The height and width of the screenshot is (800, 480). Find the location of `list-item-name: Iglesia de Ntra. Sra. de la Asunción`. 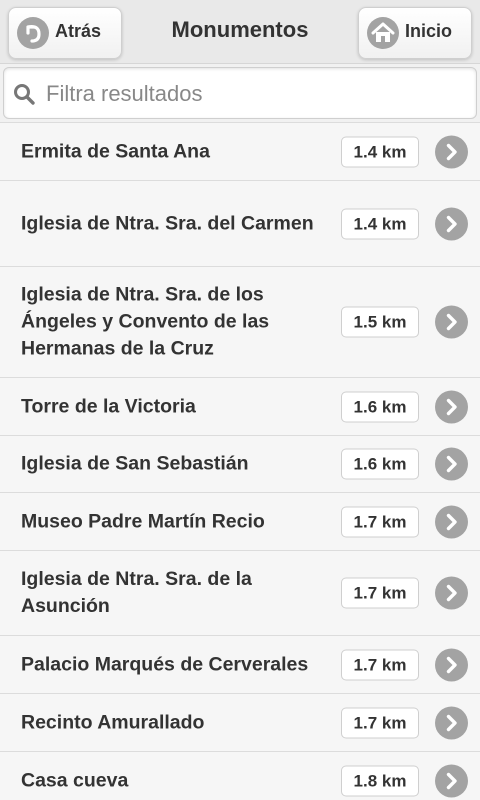

list-item-name: Iglesia de Ntra. Sra. de la Asunción is located at coordinates (136, 592).